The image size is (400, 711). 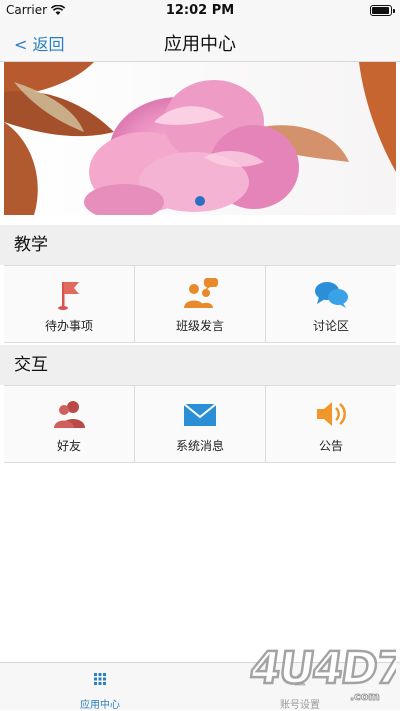 I want to click on people-chat-icon, so click(x=201, y=293).